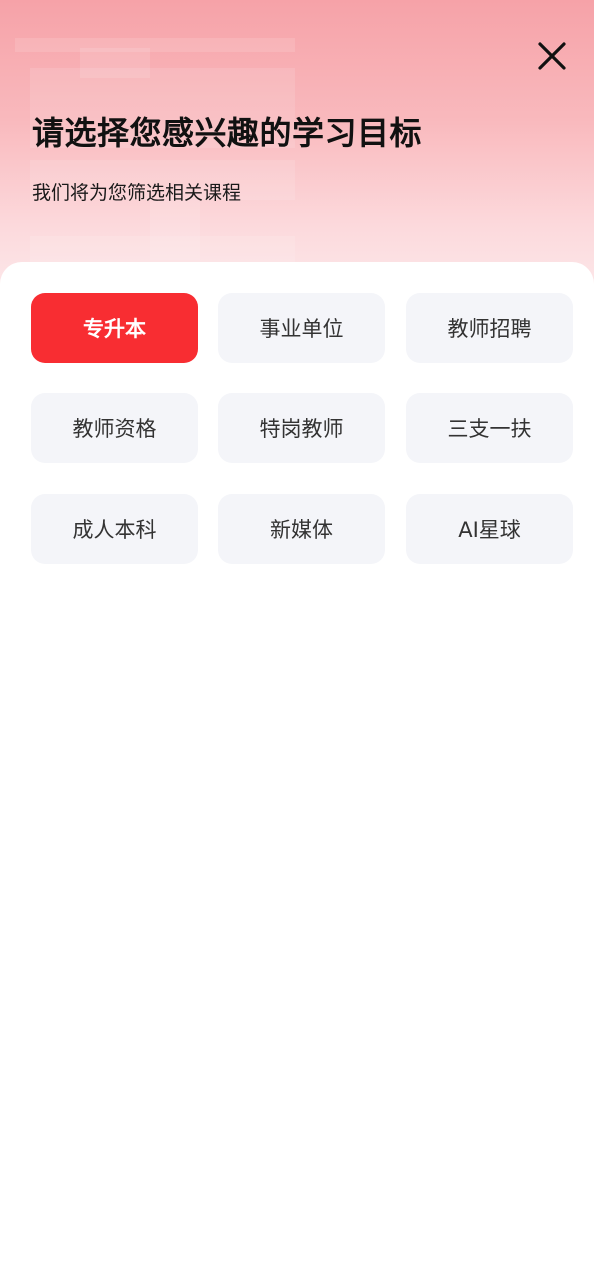 This screenshot has height=1280, width=594. Describe the element at coordinates (301, 529) in the screenshot. I see `option-新媒体: 新媒体` at that location.